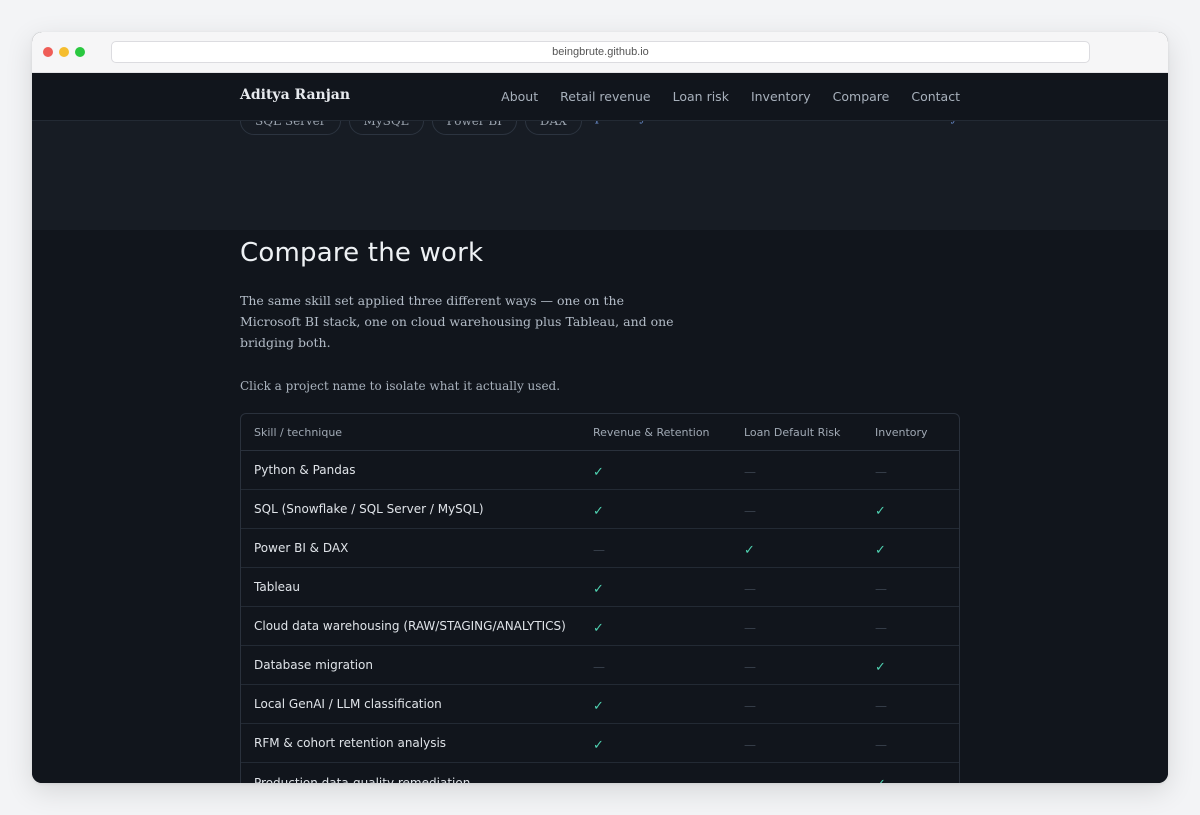  Describe the element at coordinates (295, 95) in the screenshot. I see `site-brand: Aditya Ranjan` at that location.